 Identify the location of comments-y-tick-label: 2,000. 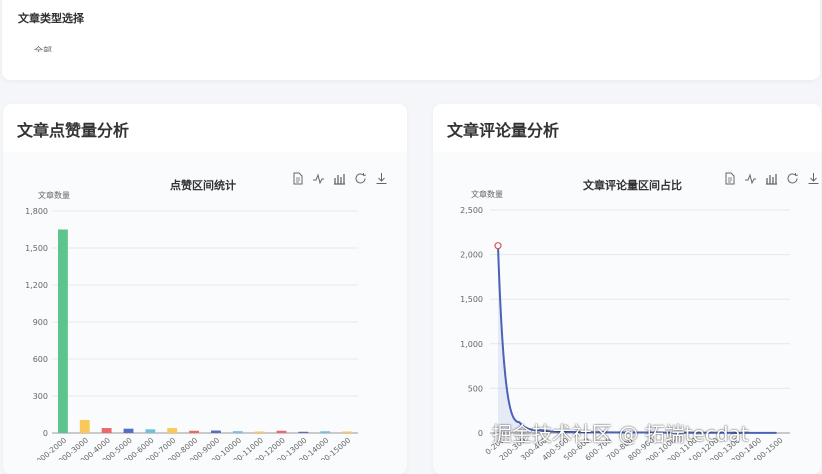
(471, 255).